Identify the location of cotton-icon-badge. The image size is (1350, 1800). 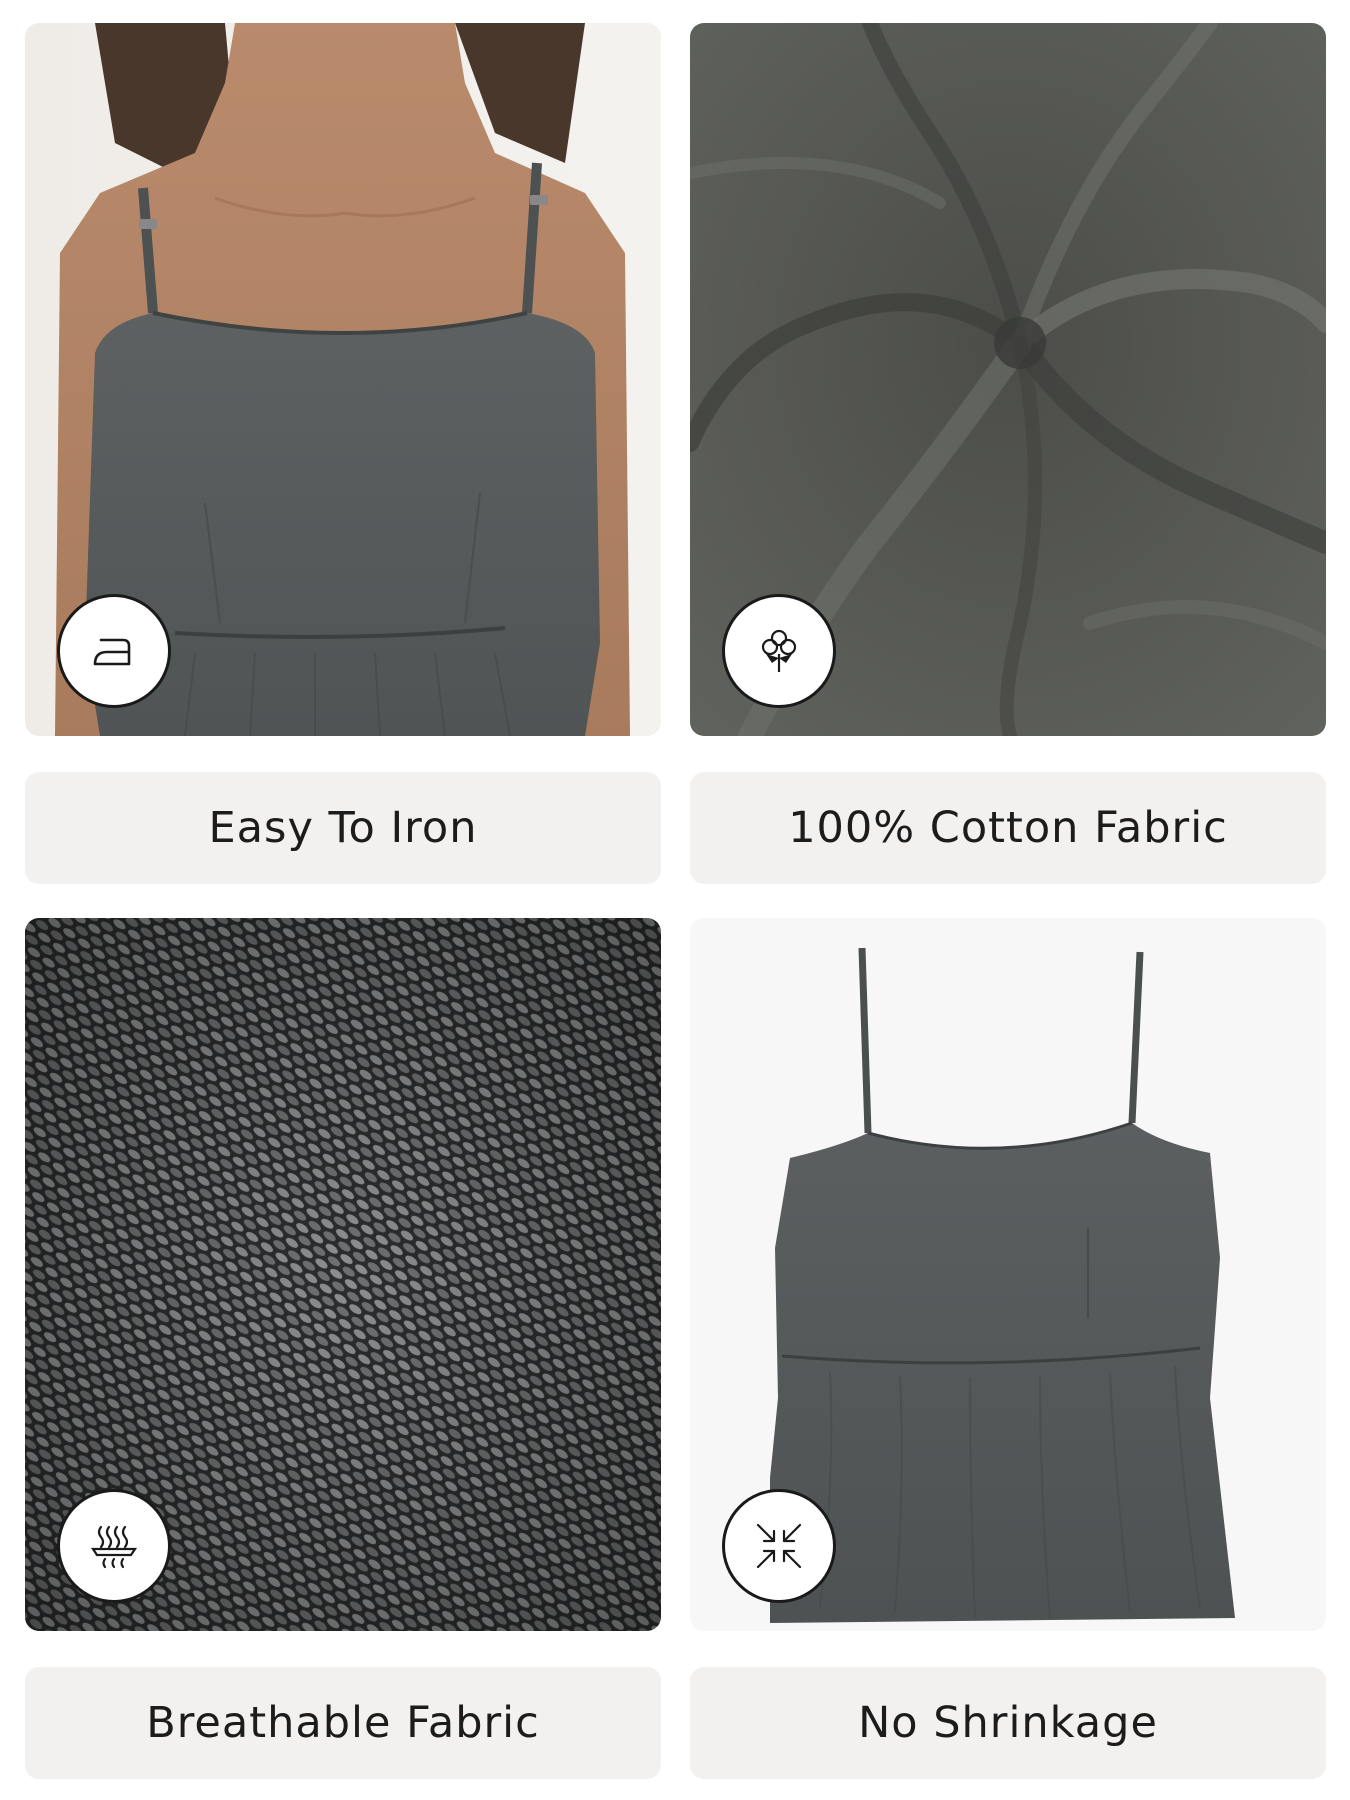
(779, 651).